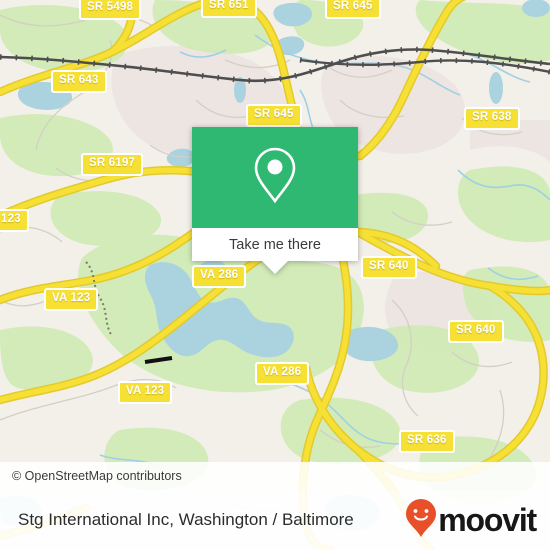  I want to click on road-shield: SR 6197, so click(112, 164).